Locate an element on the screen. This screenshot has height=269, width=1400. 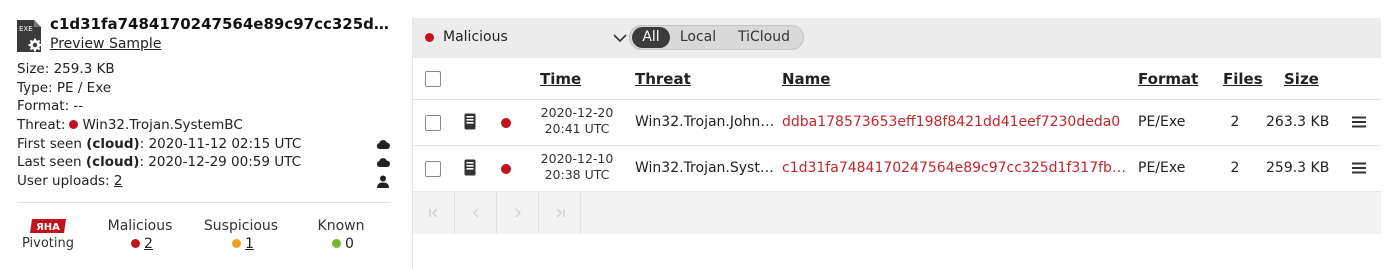
row-size: 259.3 KB is located at coordinates (1298, 168).